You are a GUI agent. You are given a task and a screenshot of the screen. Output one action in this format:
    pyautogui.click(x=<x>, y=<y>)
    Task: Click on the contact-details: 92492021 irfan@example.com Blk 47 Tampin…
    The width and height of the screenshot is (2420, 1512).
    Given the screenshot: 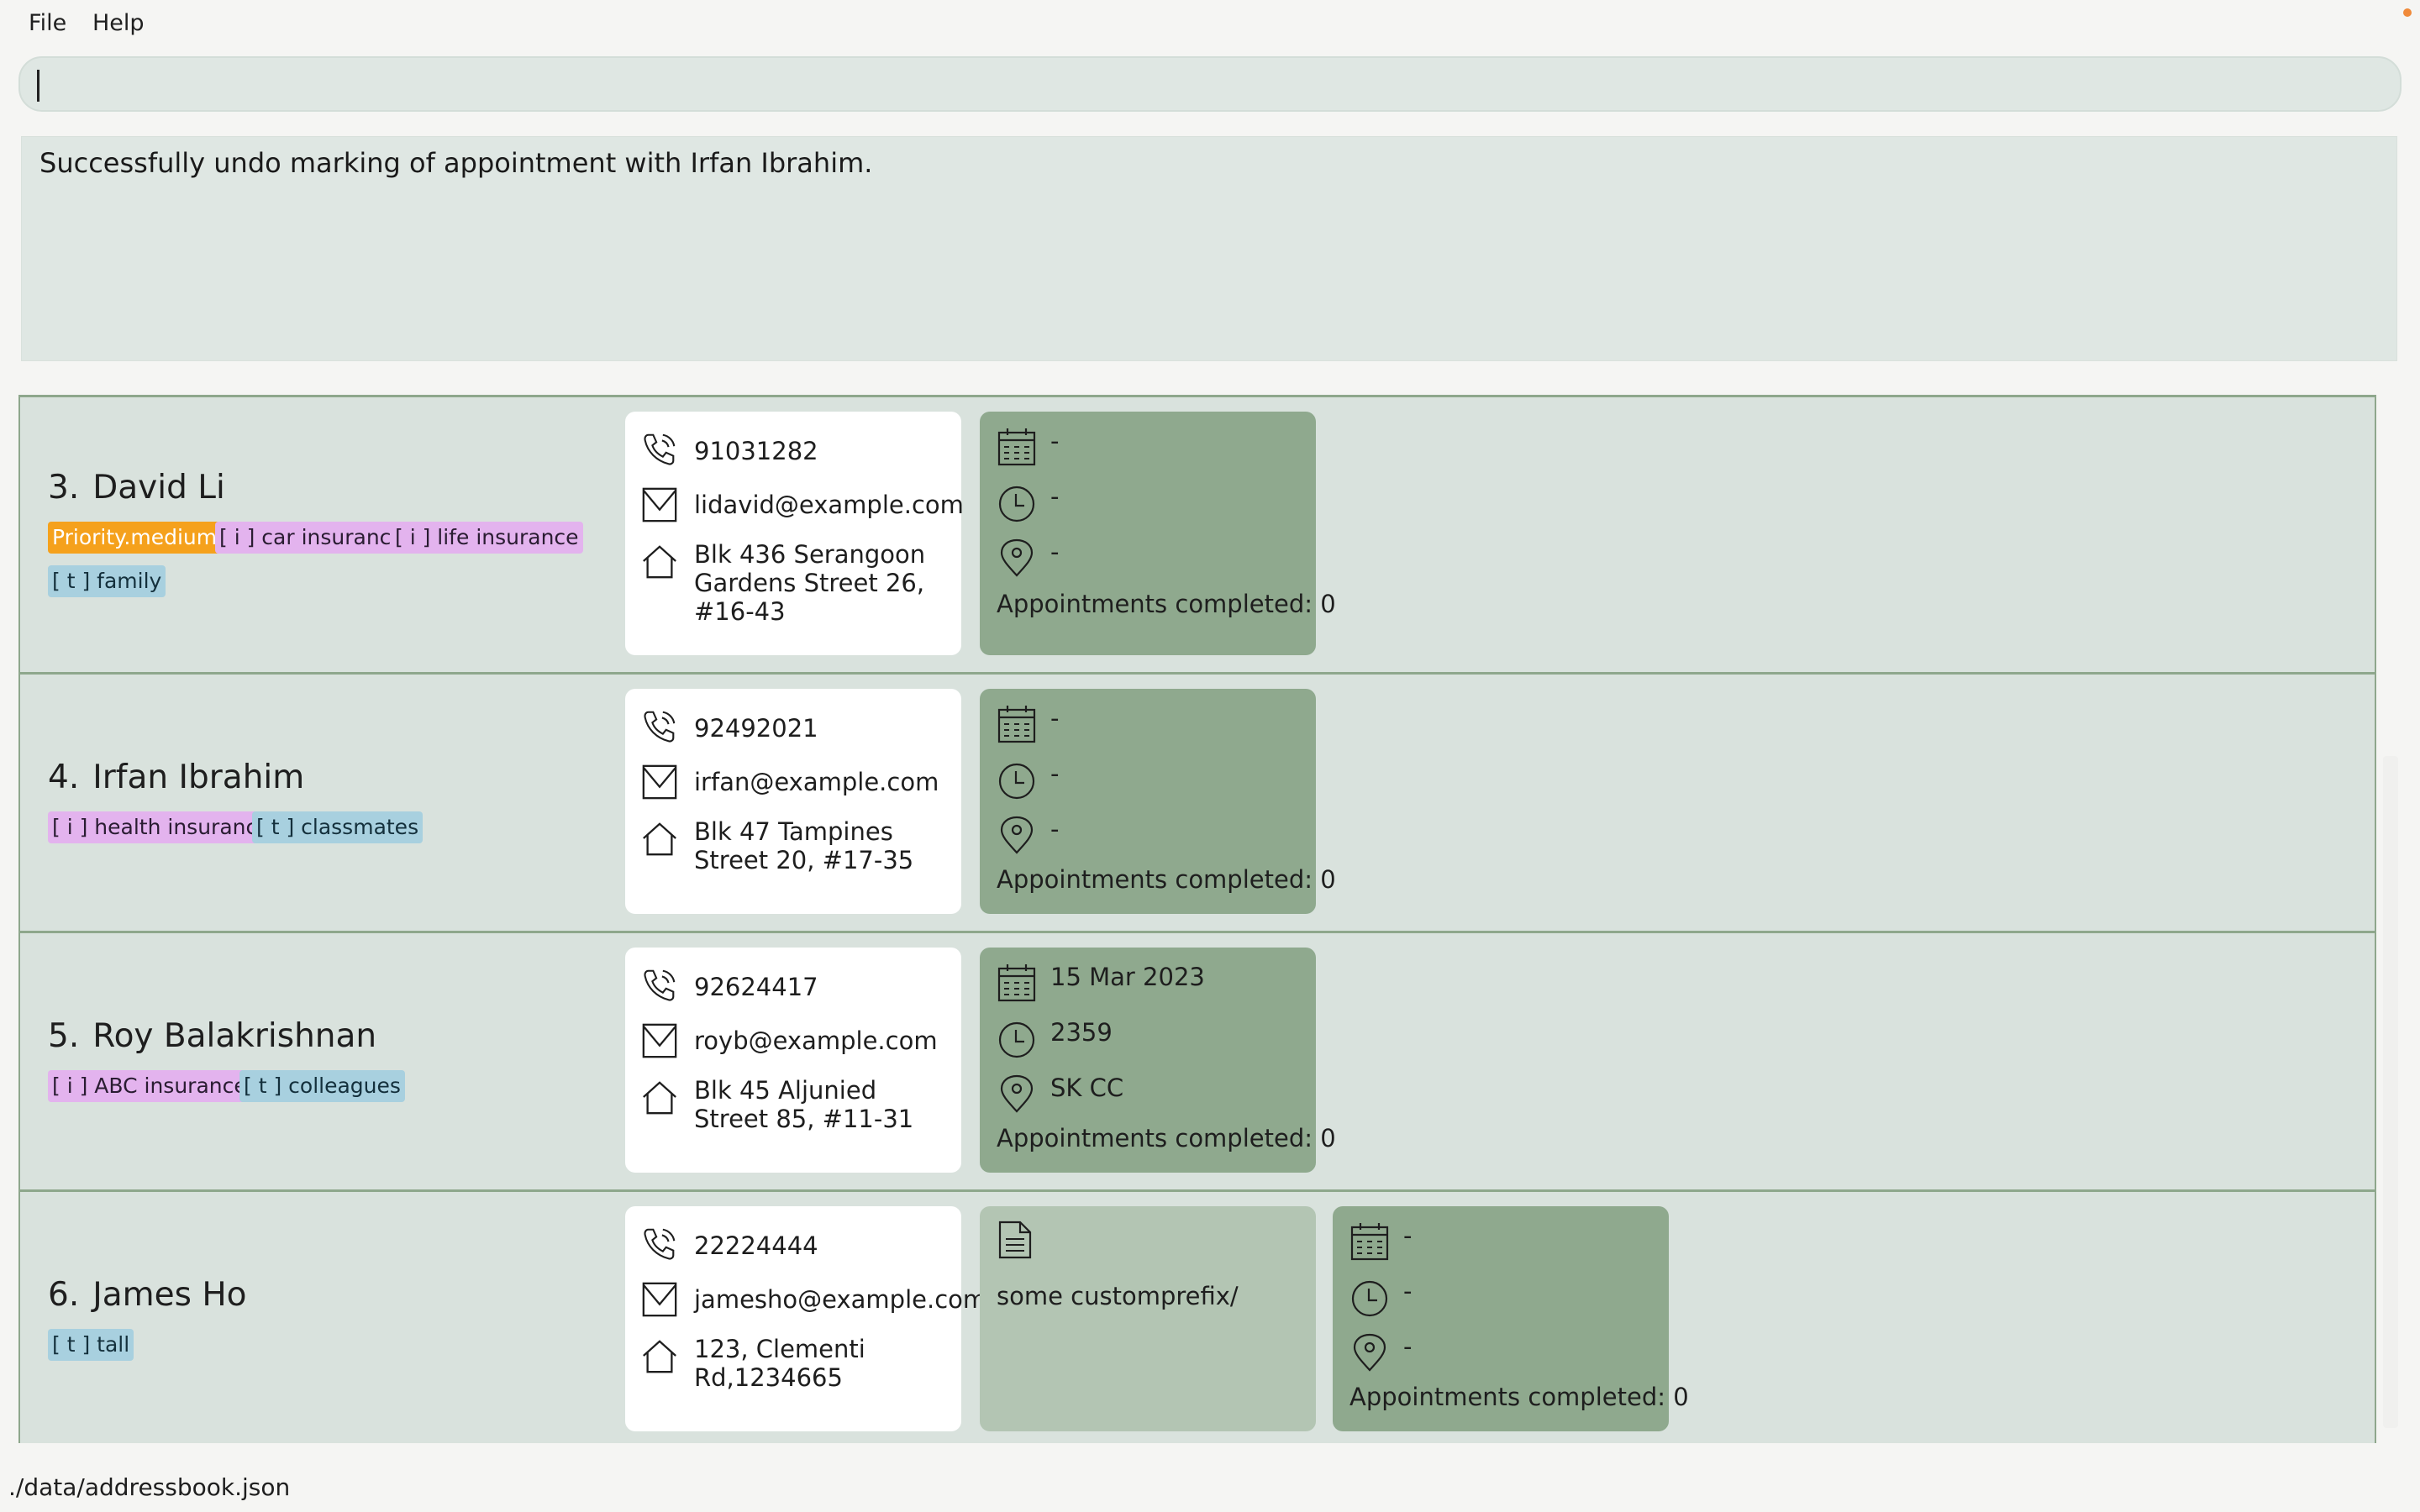 What is the action you would take?
    pyautogui.click(x=793, y=801)
    